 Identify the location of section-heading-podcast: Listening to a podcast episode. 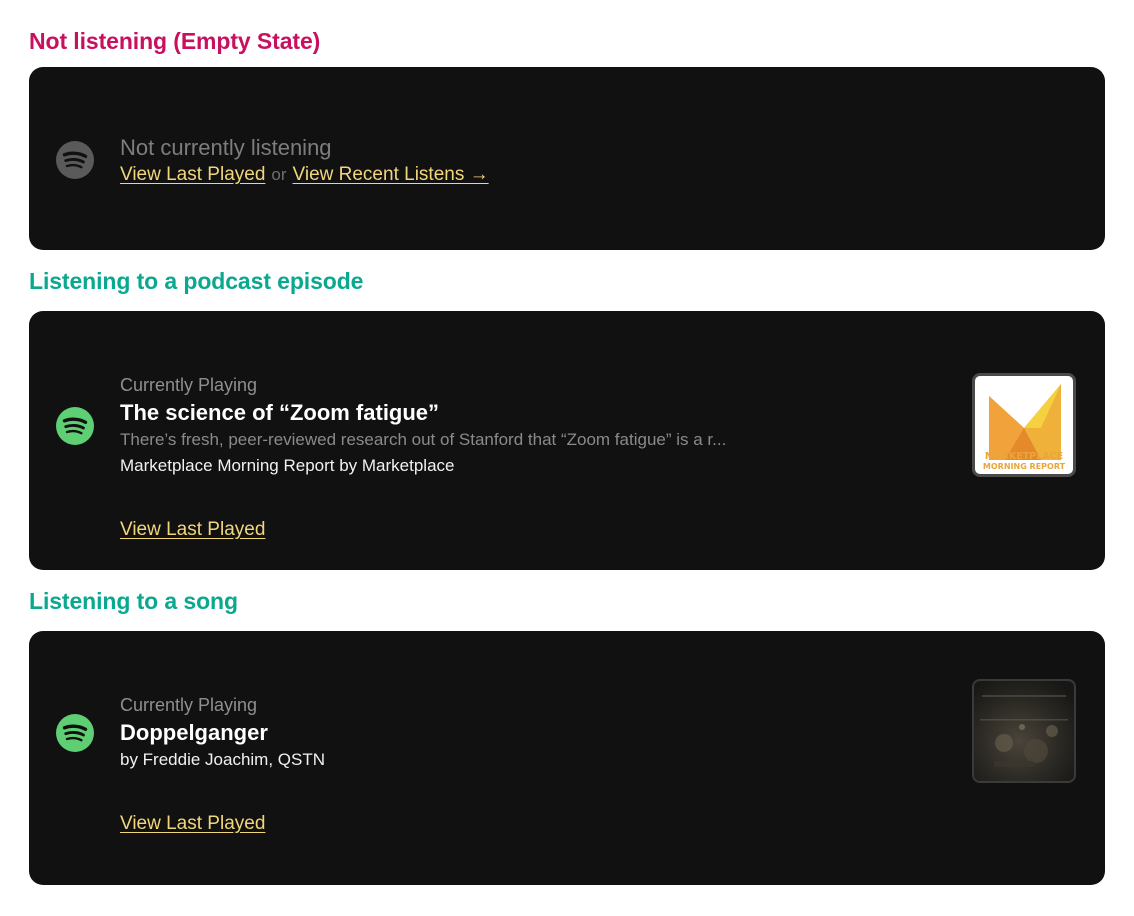
(196, 281).